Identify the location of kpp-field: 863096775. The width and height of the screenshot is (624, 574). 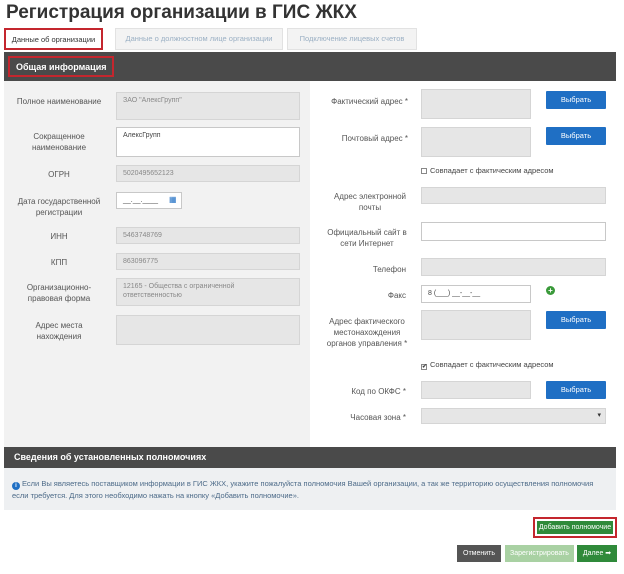
(208, 261).